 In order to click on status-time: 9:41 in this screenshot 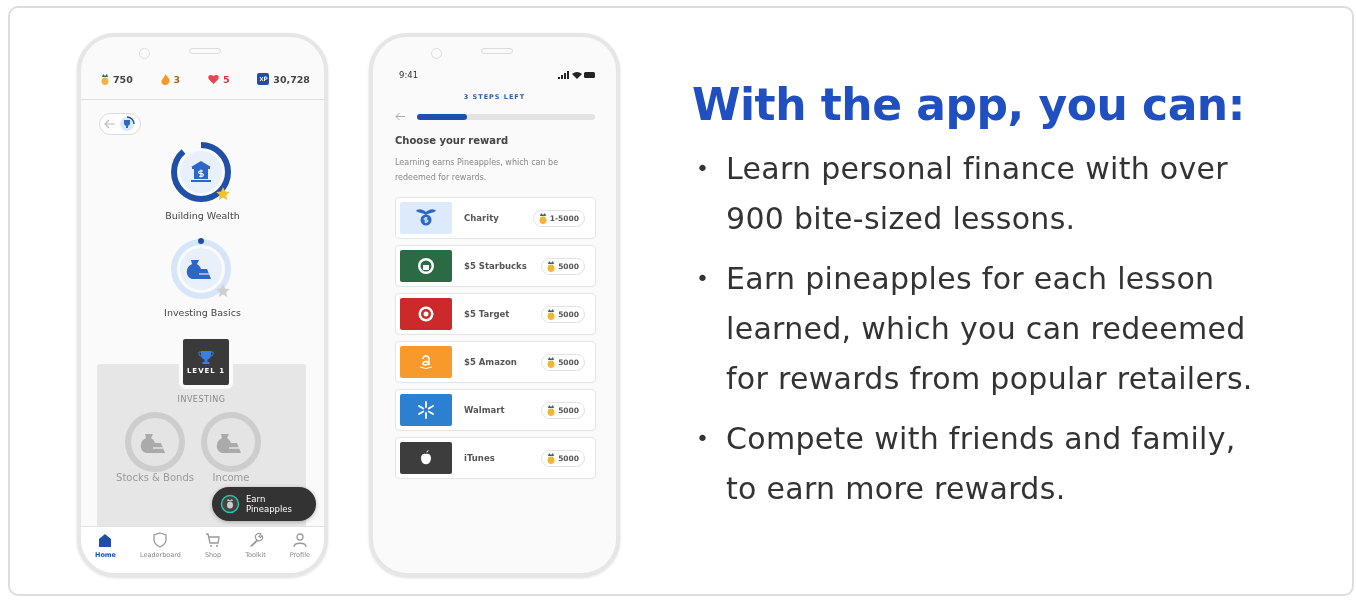, I will do `click(409, 75)`.